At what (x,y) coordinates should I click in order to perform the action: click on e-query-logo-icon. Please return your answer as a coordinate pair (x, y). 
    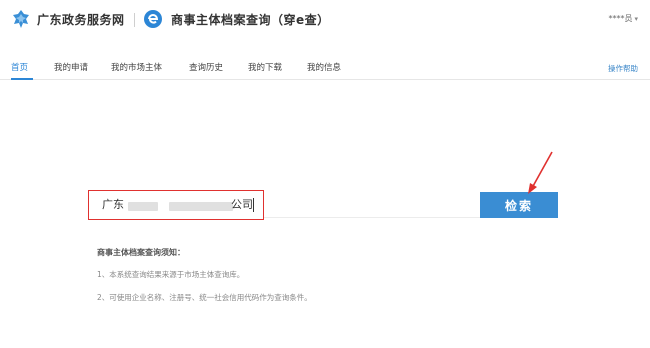
    Looking at the image, I should click on (153, 19).